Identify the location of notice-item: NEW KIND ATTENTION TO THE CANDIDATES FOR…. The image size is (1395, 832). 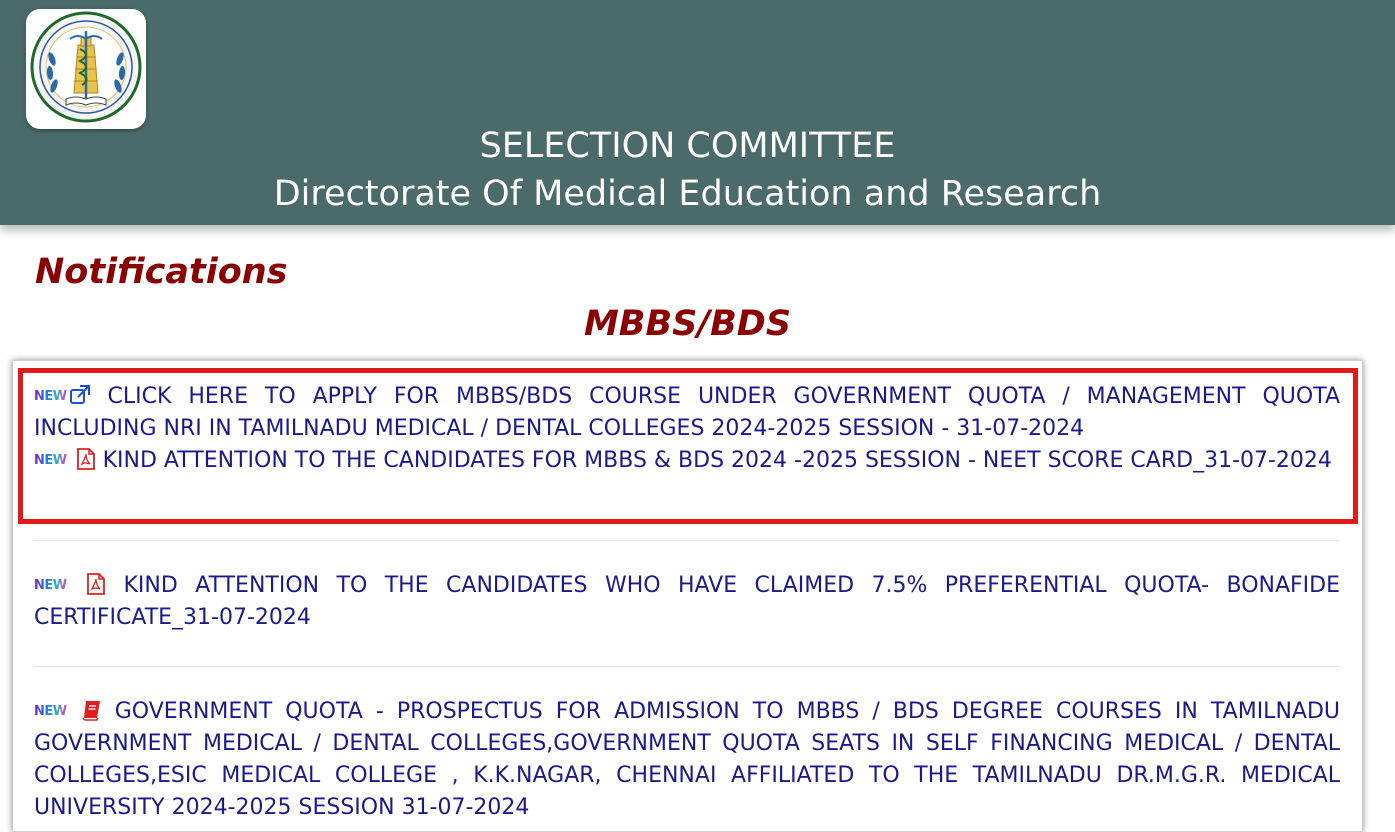
(687, 461).